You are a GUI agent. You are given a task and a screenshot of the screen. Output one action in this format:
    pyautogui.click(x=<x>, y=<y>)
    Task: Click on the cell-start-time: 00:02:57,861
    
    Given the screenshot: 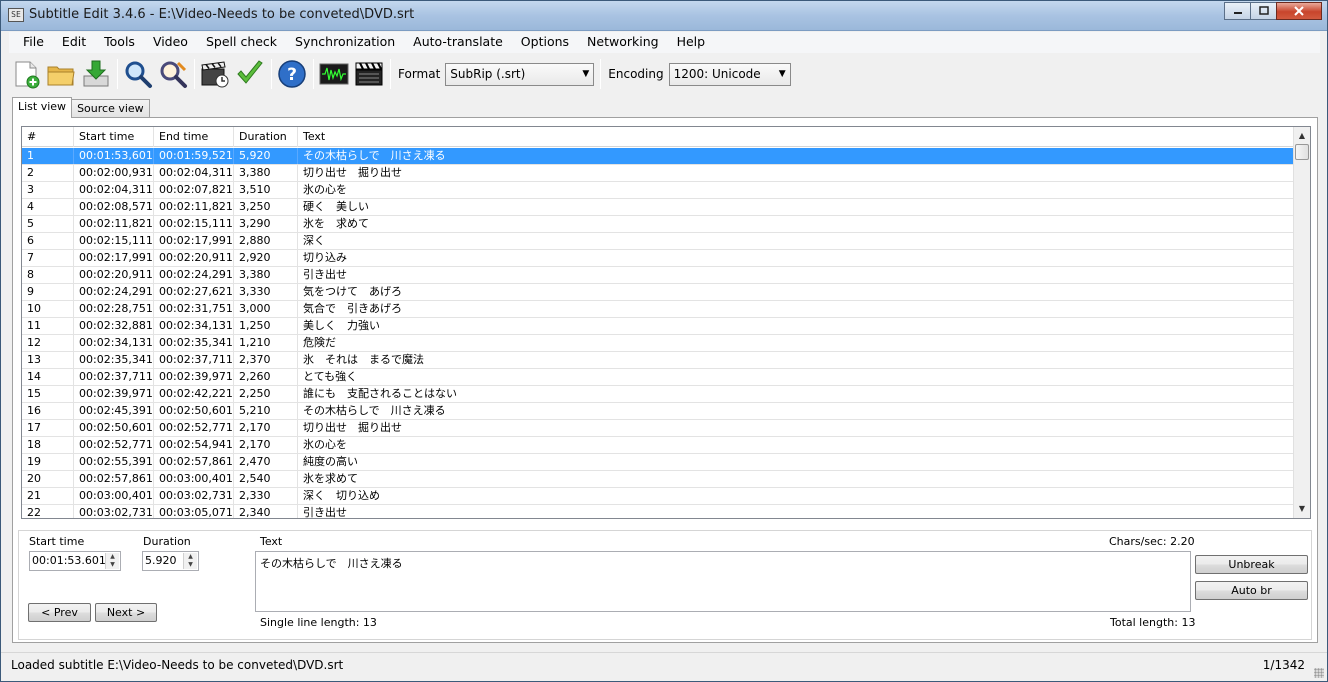 What is the action you would take?
    pyautogui.click(x=114, y=479)
    